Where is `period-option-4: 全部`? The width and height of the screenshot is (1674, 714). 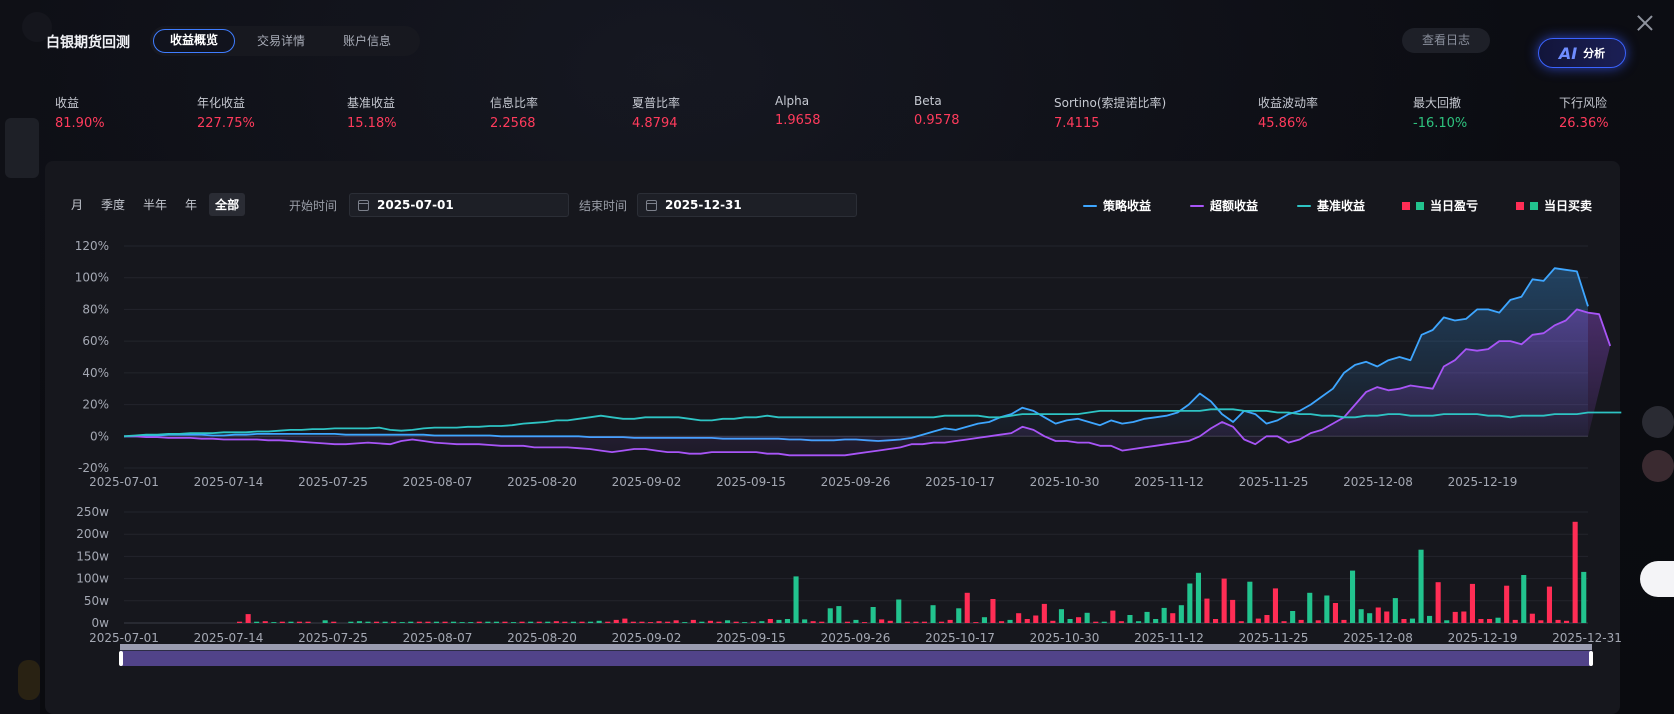
period-option-4: 全部 is located at coordinates (227, 204).